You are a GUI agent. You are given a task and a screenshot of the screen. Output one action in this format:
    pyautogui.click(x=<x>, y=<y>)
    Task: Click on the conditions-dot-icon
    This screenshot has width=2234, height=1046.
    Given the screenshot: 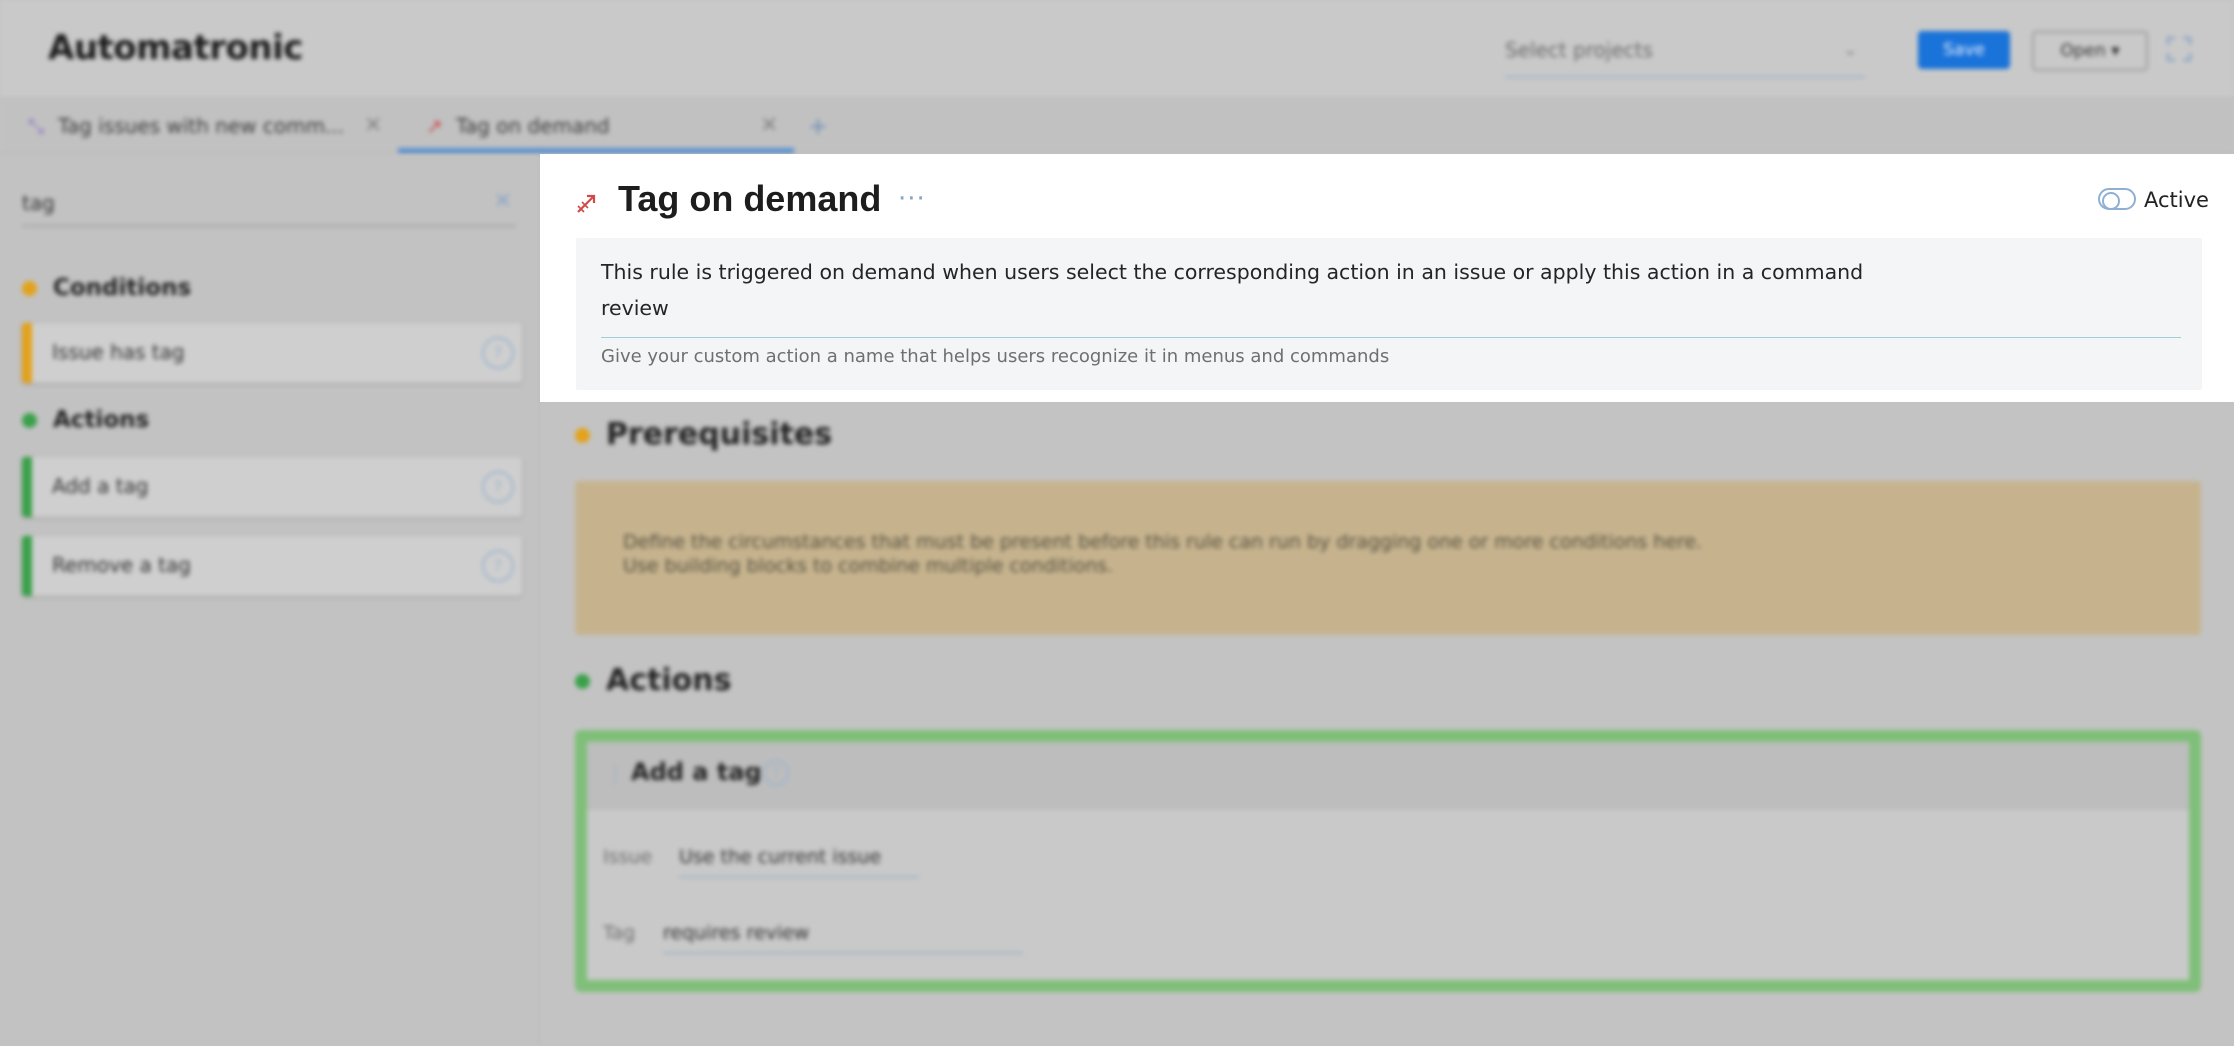 What is the action you would take?
    pyautogui.click(x=29, y=288)
    